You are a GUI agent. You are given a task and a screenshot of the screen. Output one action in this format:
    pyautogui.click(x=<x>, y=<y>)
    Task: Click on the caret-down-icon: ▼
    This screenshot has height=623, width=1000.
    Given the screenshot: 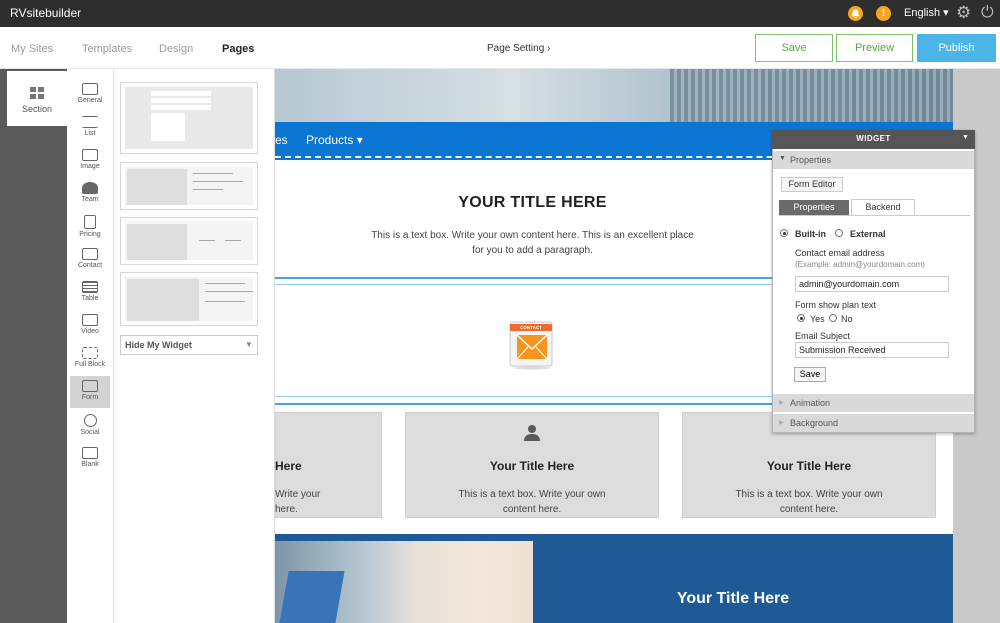 What is the action you would take?
    pyautogui.click(x=965, y=137)
    